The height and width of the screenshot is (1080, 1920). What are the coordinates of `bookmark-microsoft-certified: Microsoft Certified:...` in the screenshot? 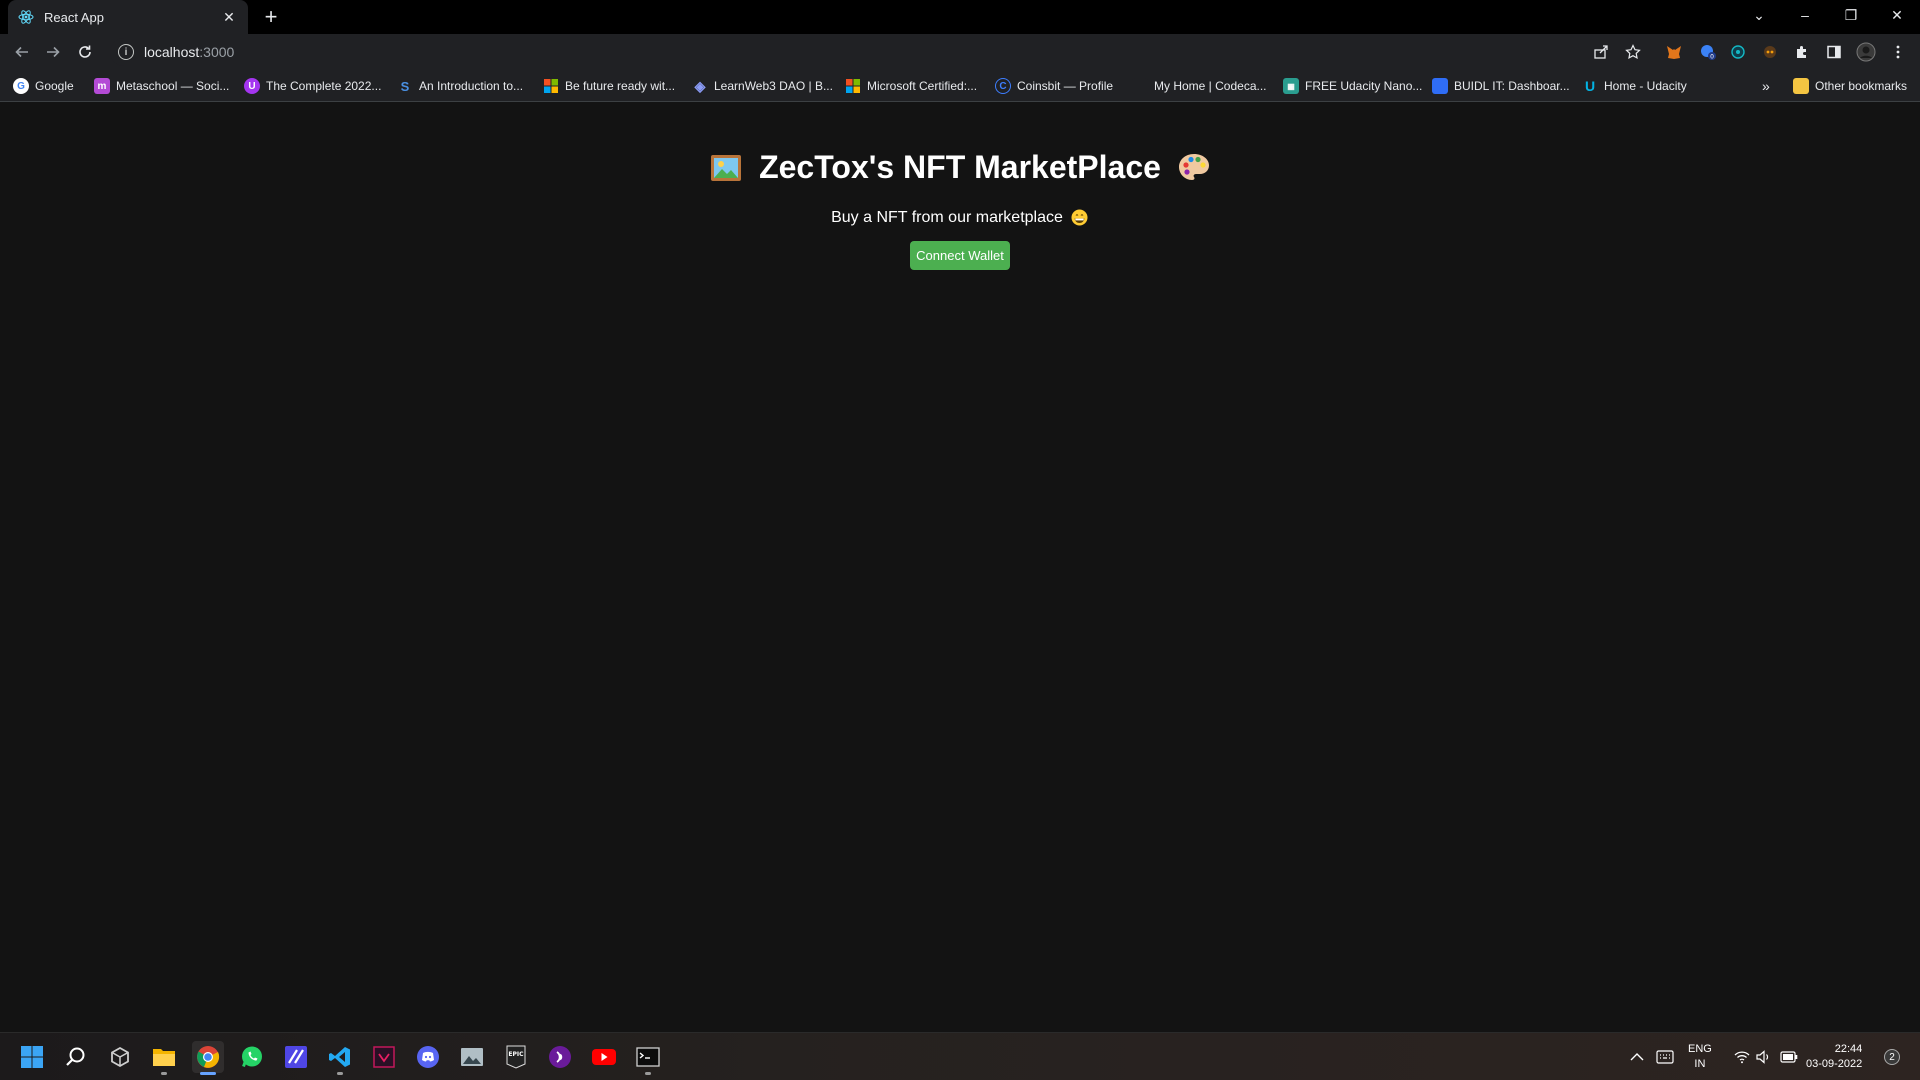 It's located at (911, 86).